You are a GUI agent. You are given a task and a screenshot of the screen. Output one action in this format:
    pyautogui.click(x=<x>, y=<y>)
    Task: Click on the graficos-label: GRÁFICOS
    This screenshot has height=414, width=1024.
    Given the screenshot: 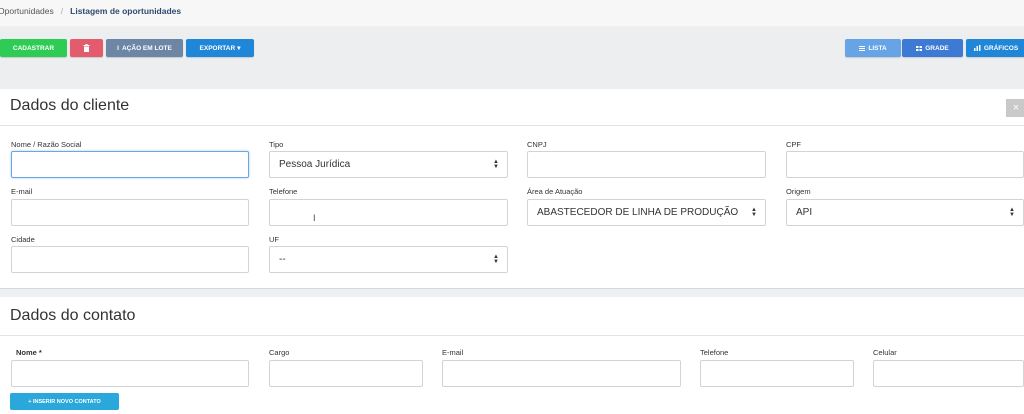 What is the action you would take?
    pyautogui.click(x=1001, y=48)
    